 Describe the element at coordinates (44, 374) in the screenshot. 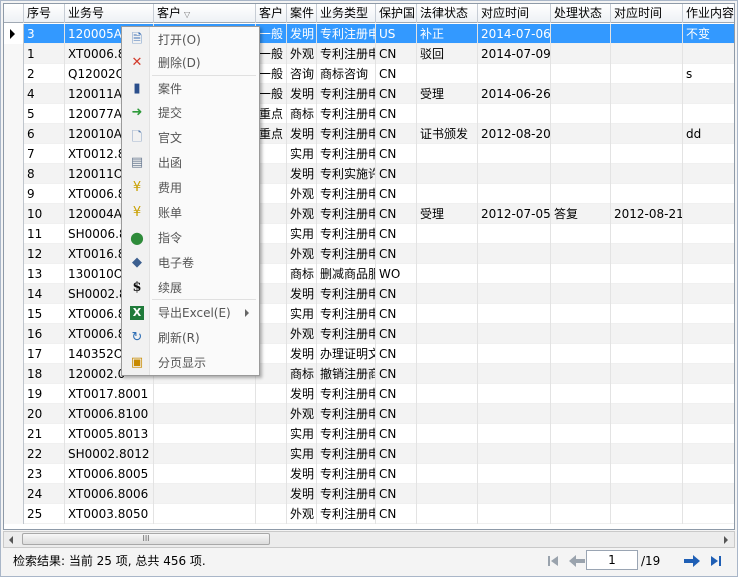

I see `cell-seq: 18` at that location.